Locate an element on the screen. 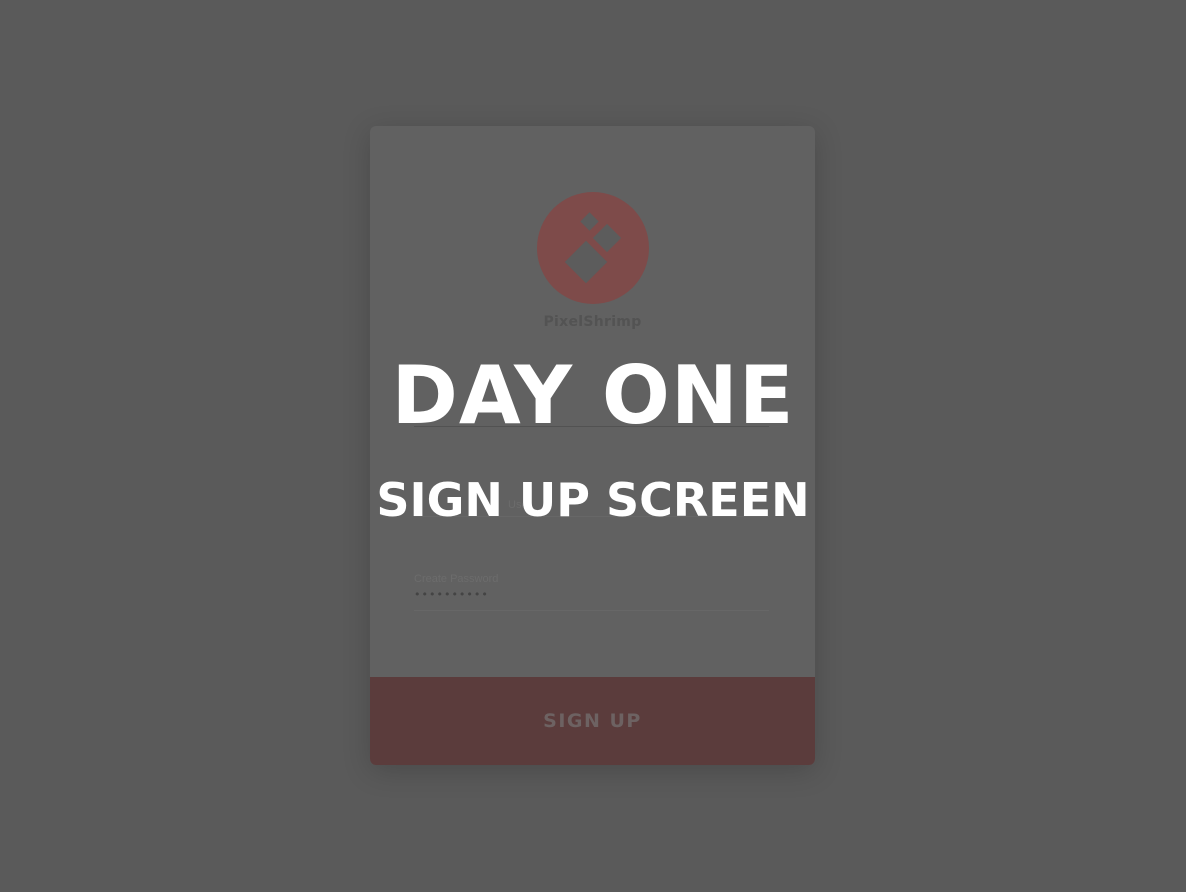 This screenshot has width=1186, height=892. overlay-subtitle: SIGN UP SCREEN is located at coordinates (593, 500).